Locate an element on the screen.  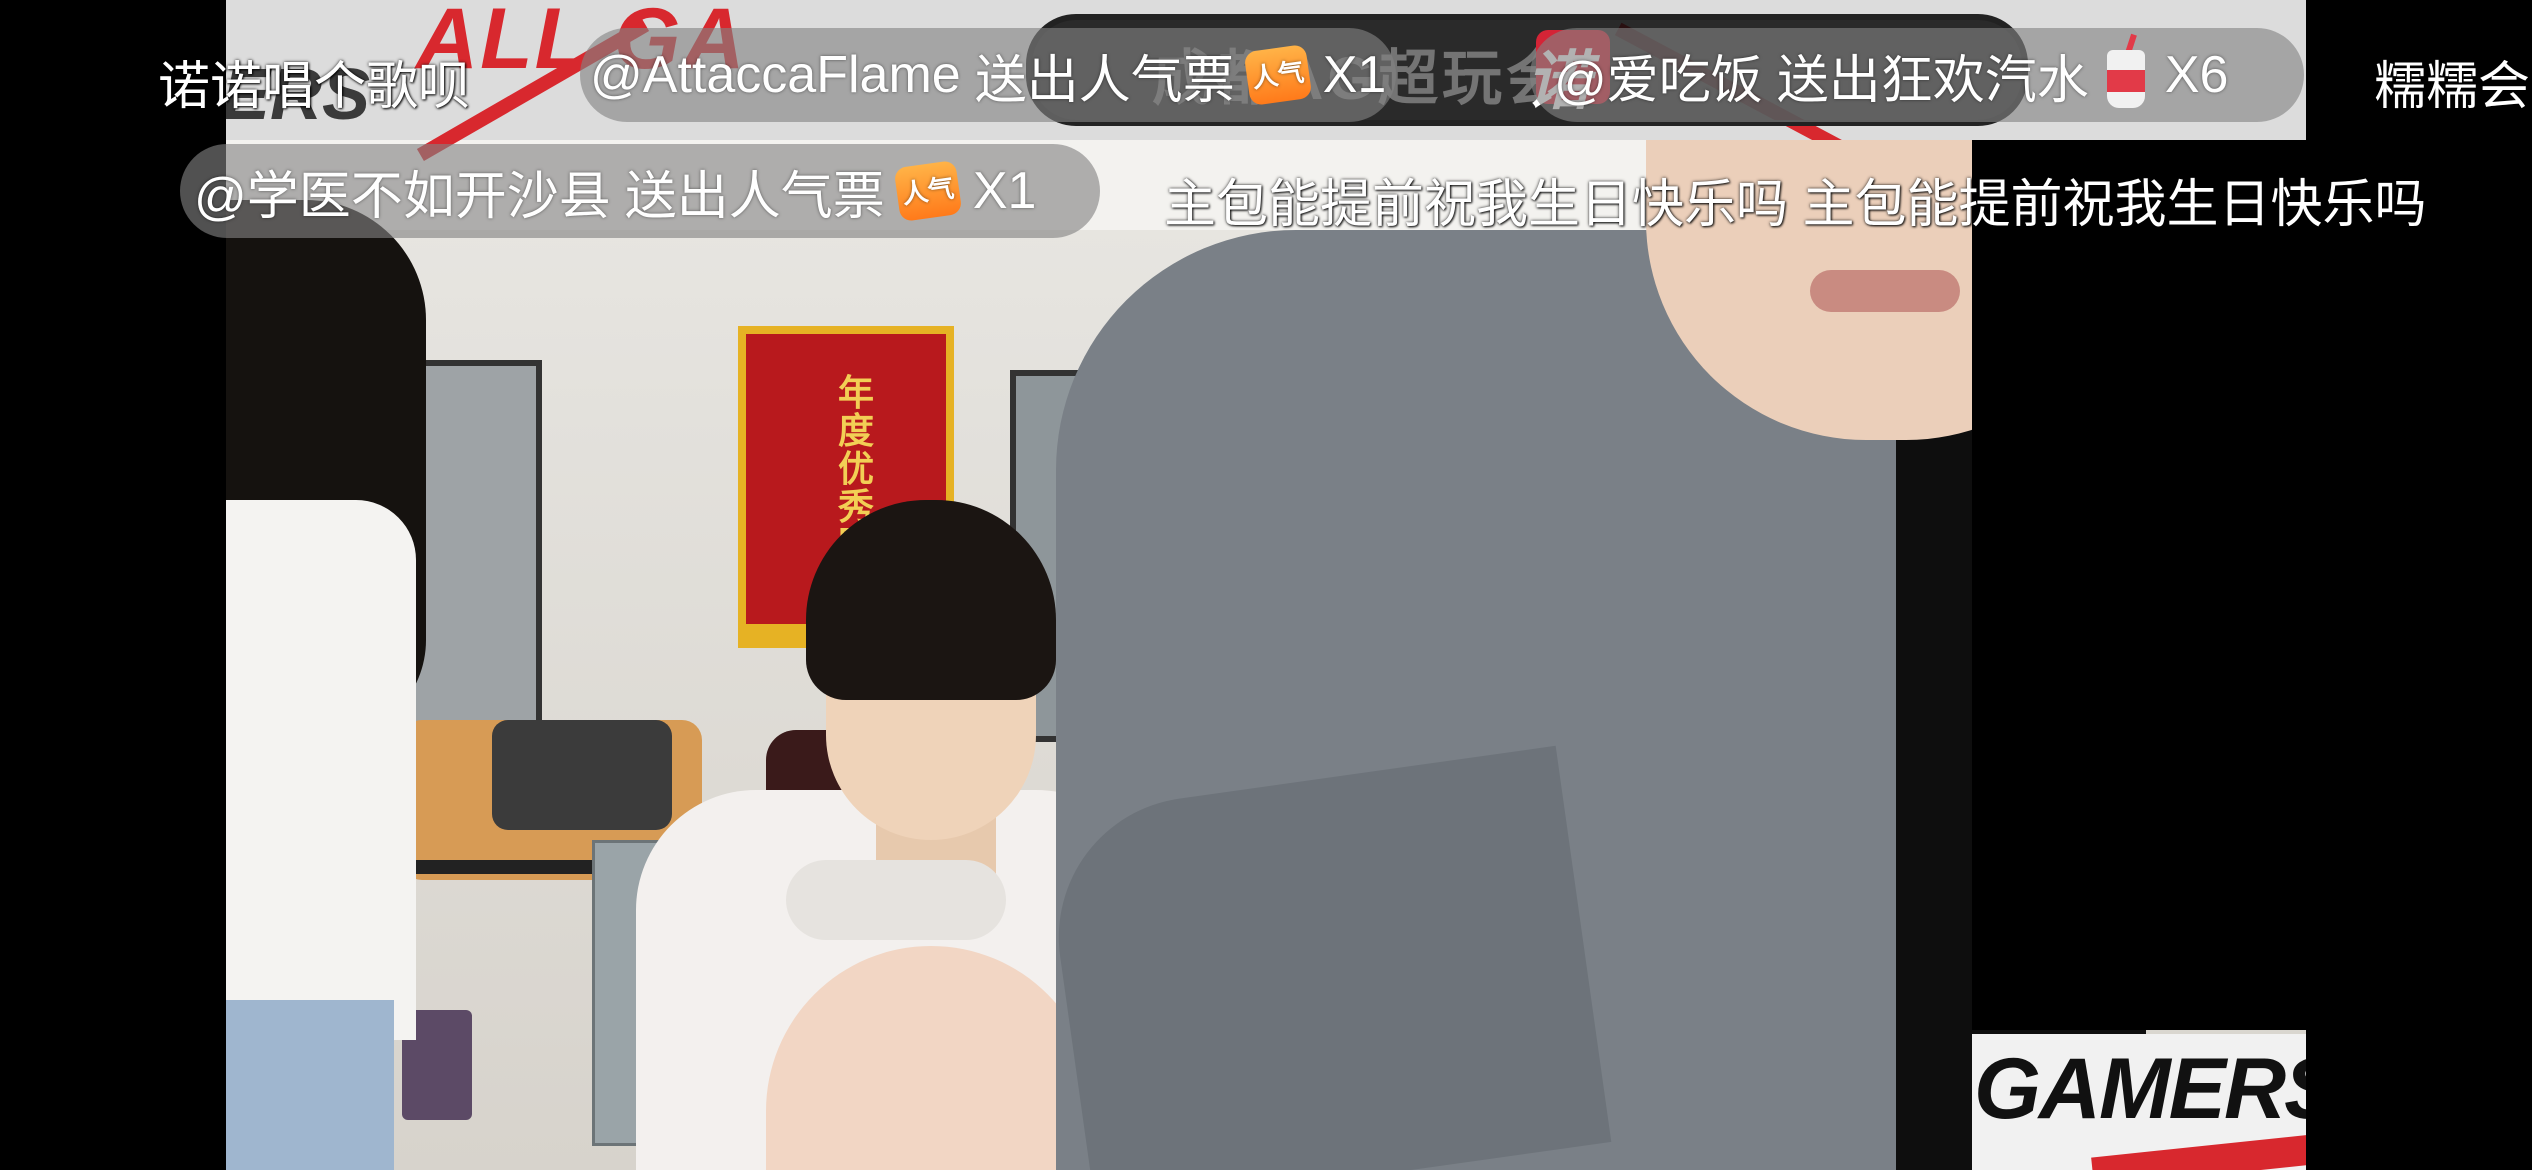
carnival-soda-icon is located at coordinates (2126, 71).